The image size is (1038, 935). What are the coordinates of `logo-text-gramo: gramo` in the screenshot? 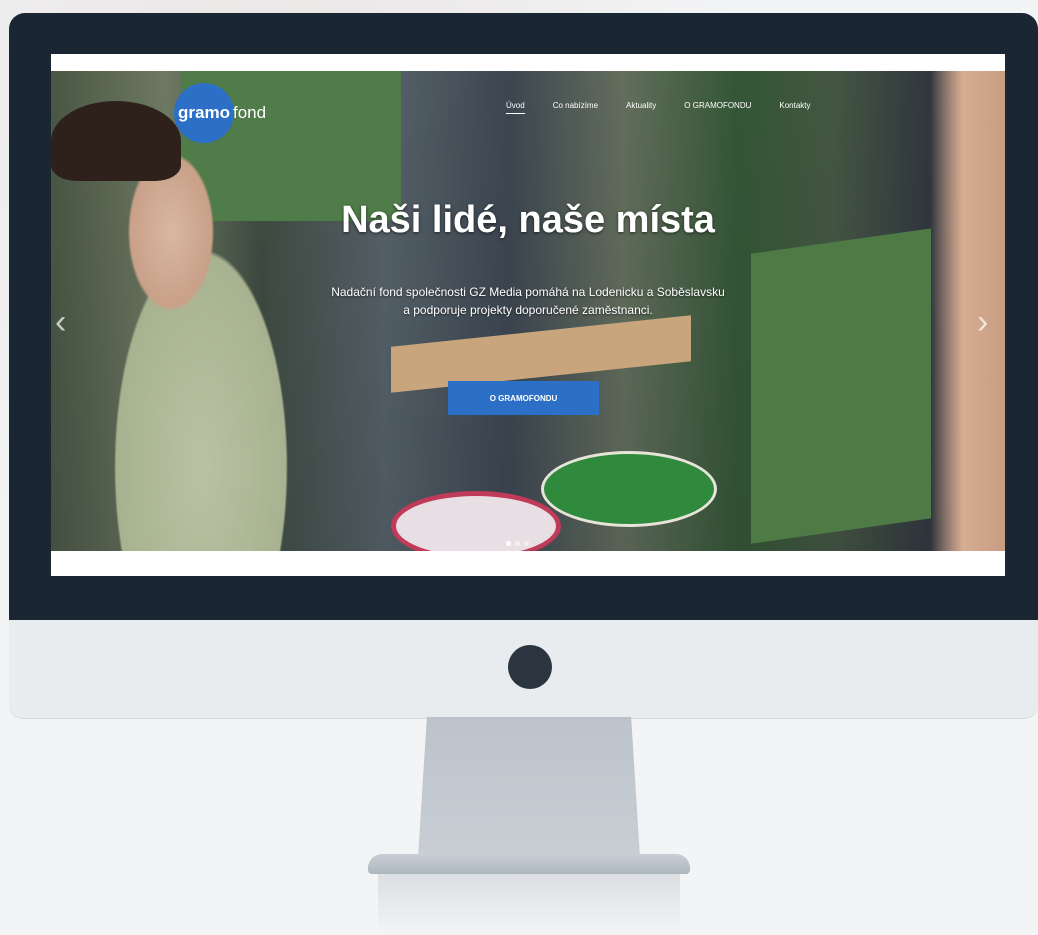 It's located at (204, 112).